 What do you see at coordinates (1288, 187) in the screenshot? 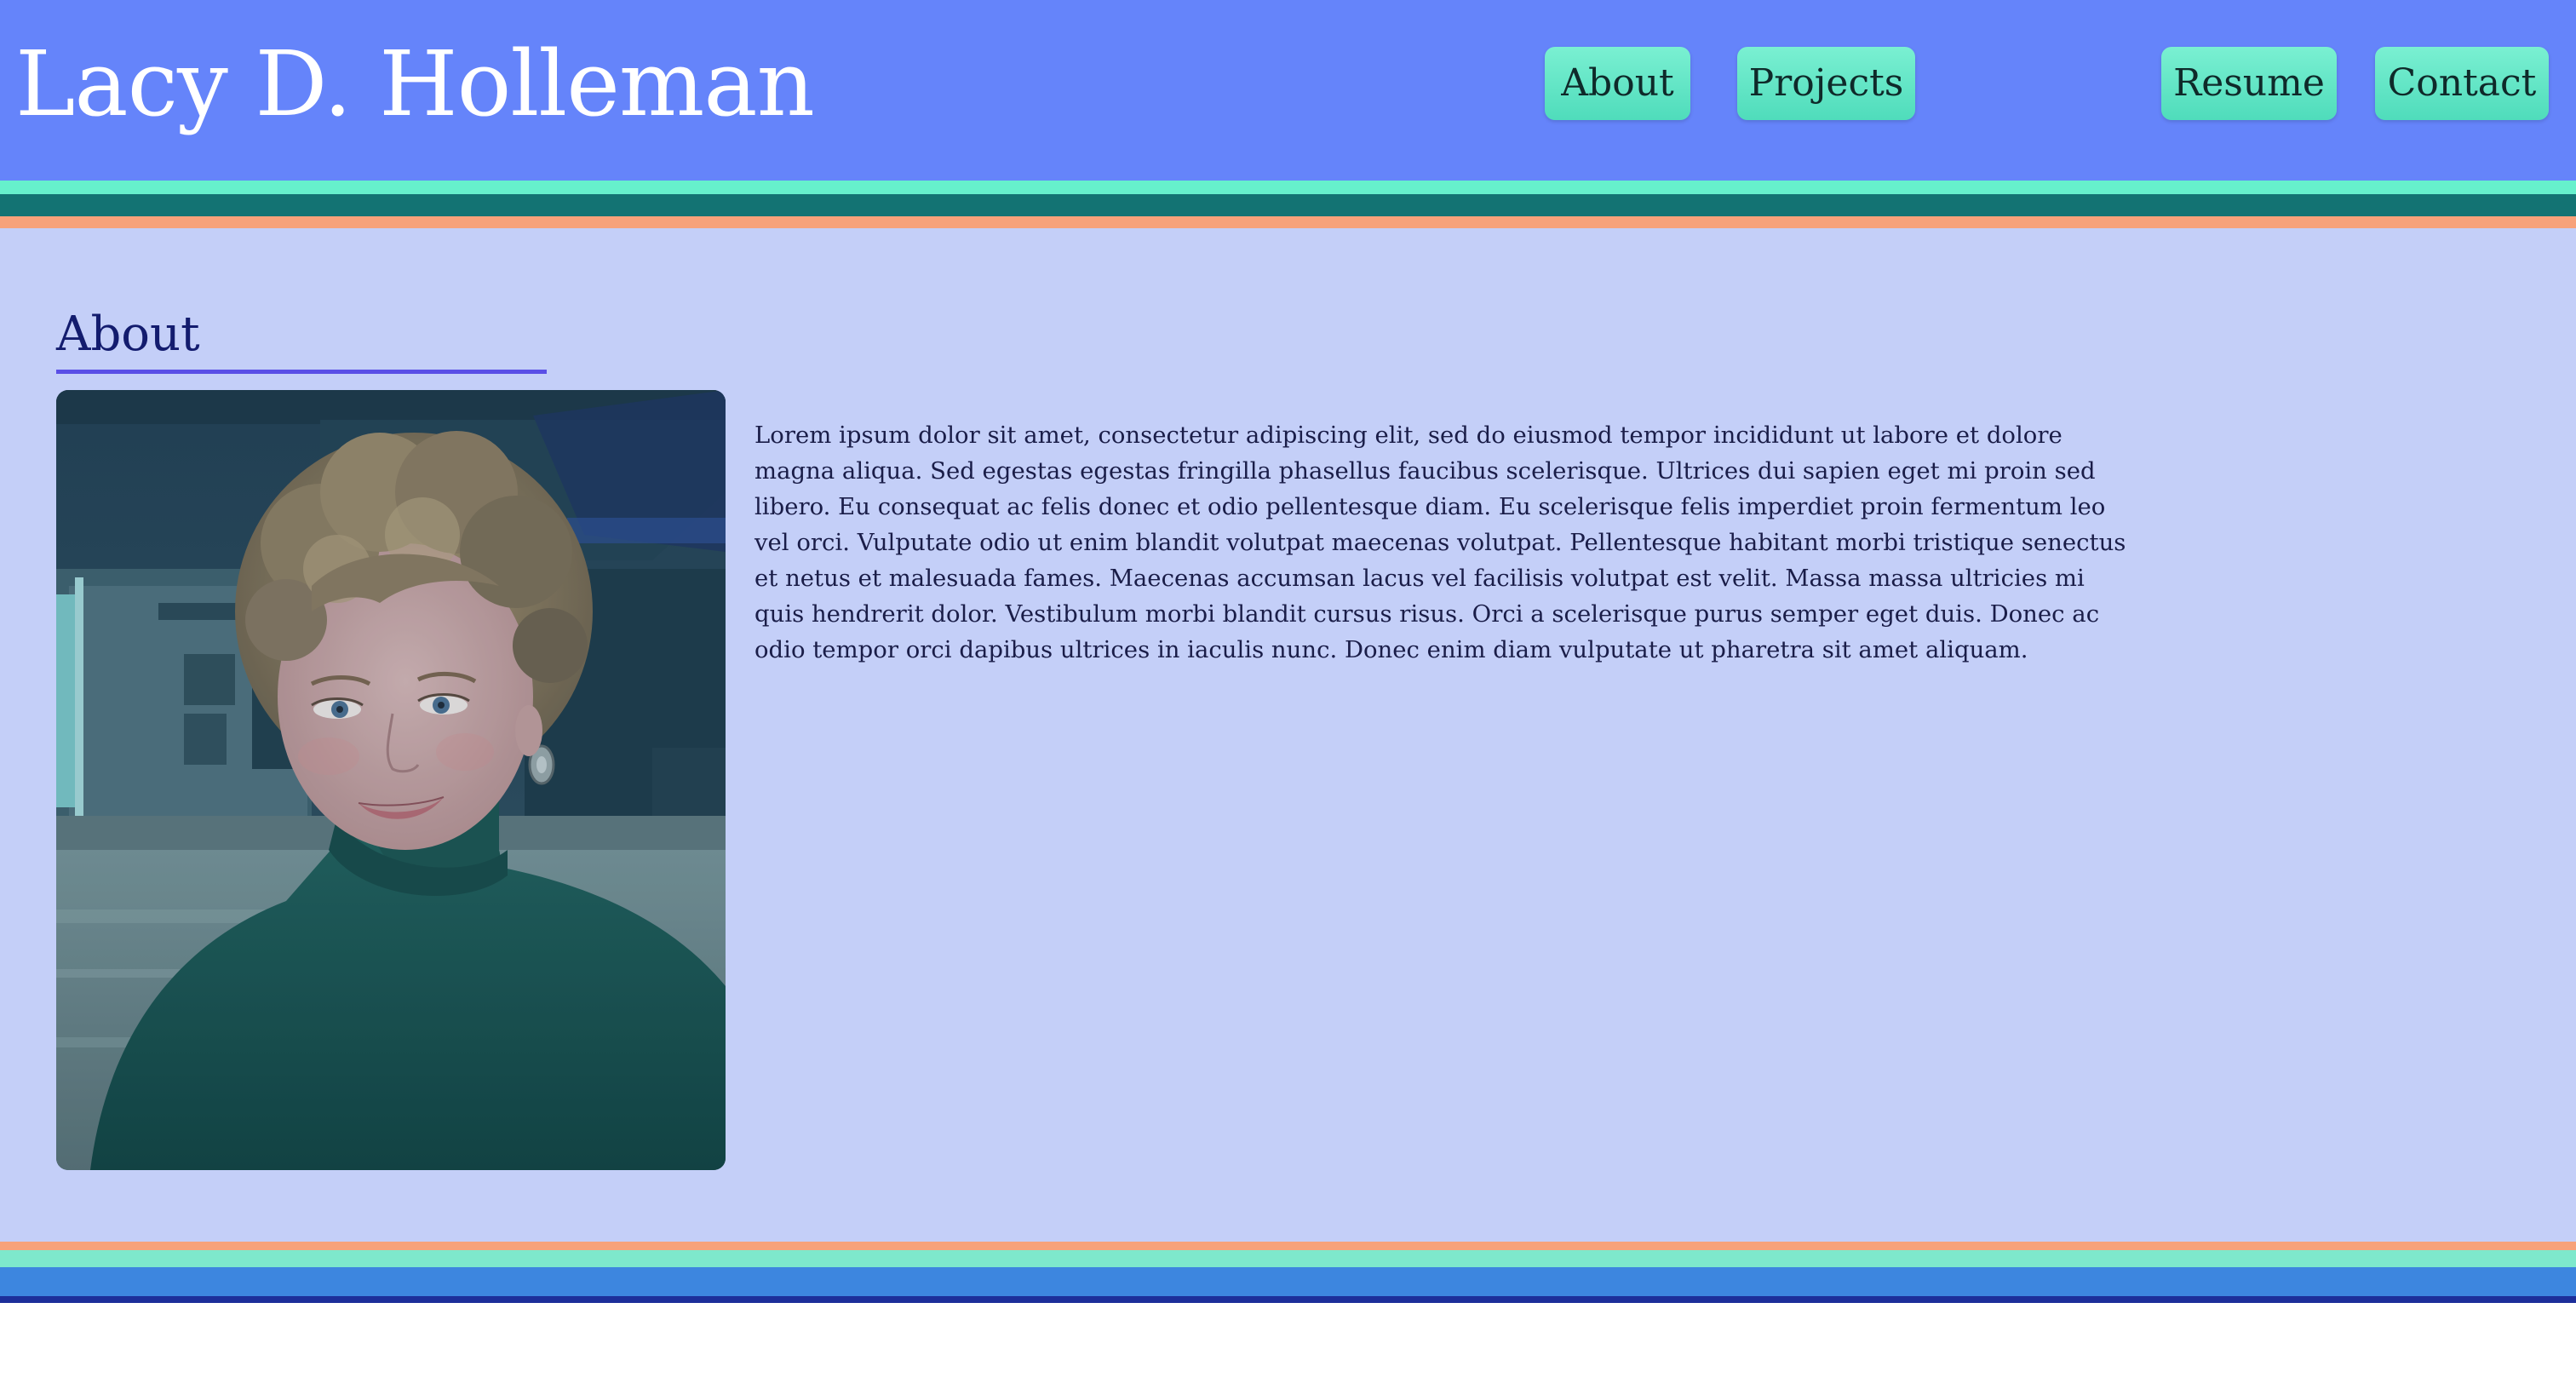
I see `header-stripe-mint` at bounding box center [1288, 187].